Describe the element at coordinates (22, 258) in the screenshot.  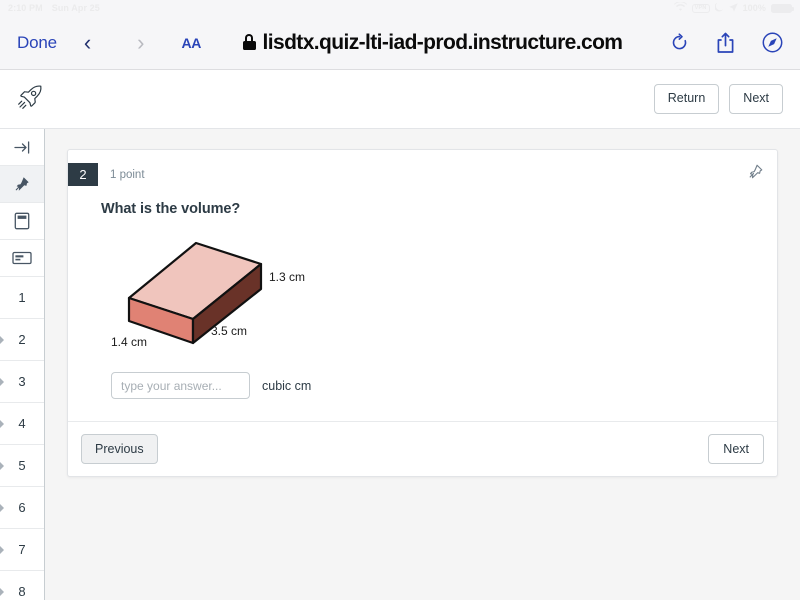
I see `flashcard-icon` at that location.